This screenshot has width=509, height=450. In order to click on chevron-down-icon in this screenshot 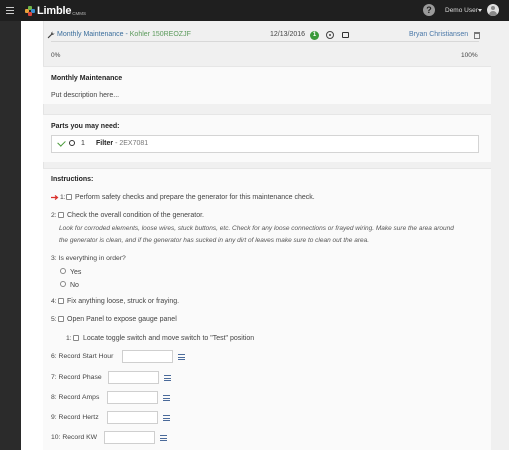, I will do `click(480, 10)`.